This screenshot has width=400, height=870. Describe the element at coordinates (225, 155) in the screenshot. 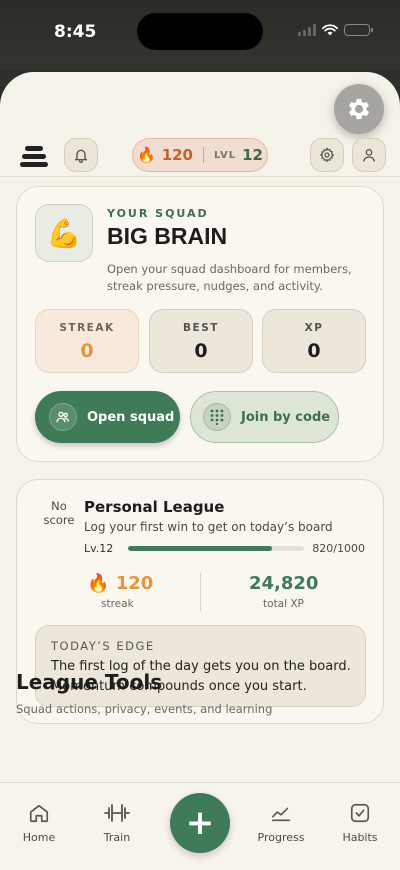

I see `level-label: LVL` at that location.